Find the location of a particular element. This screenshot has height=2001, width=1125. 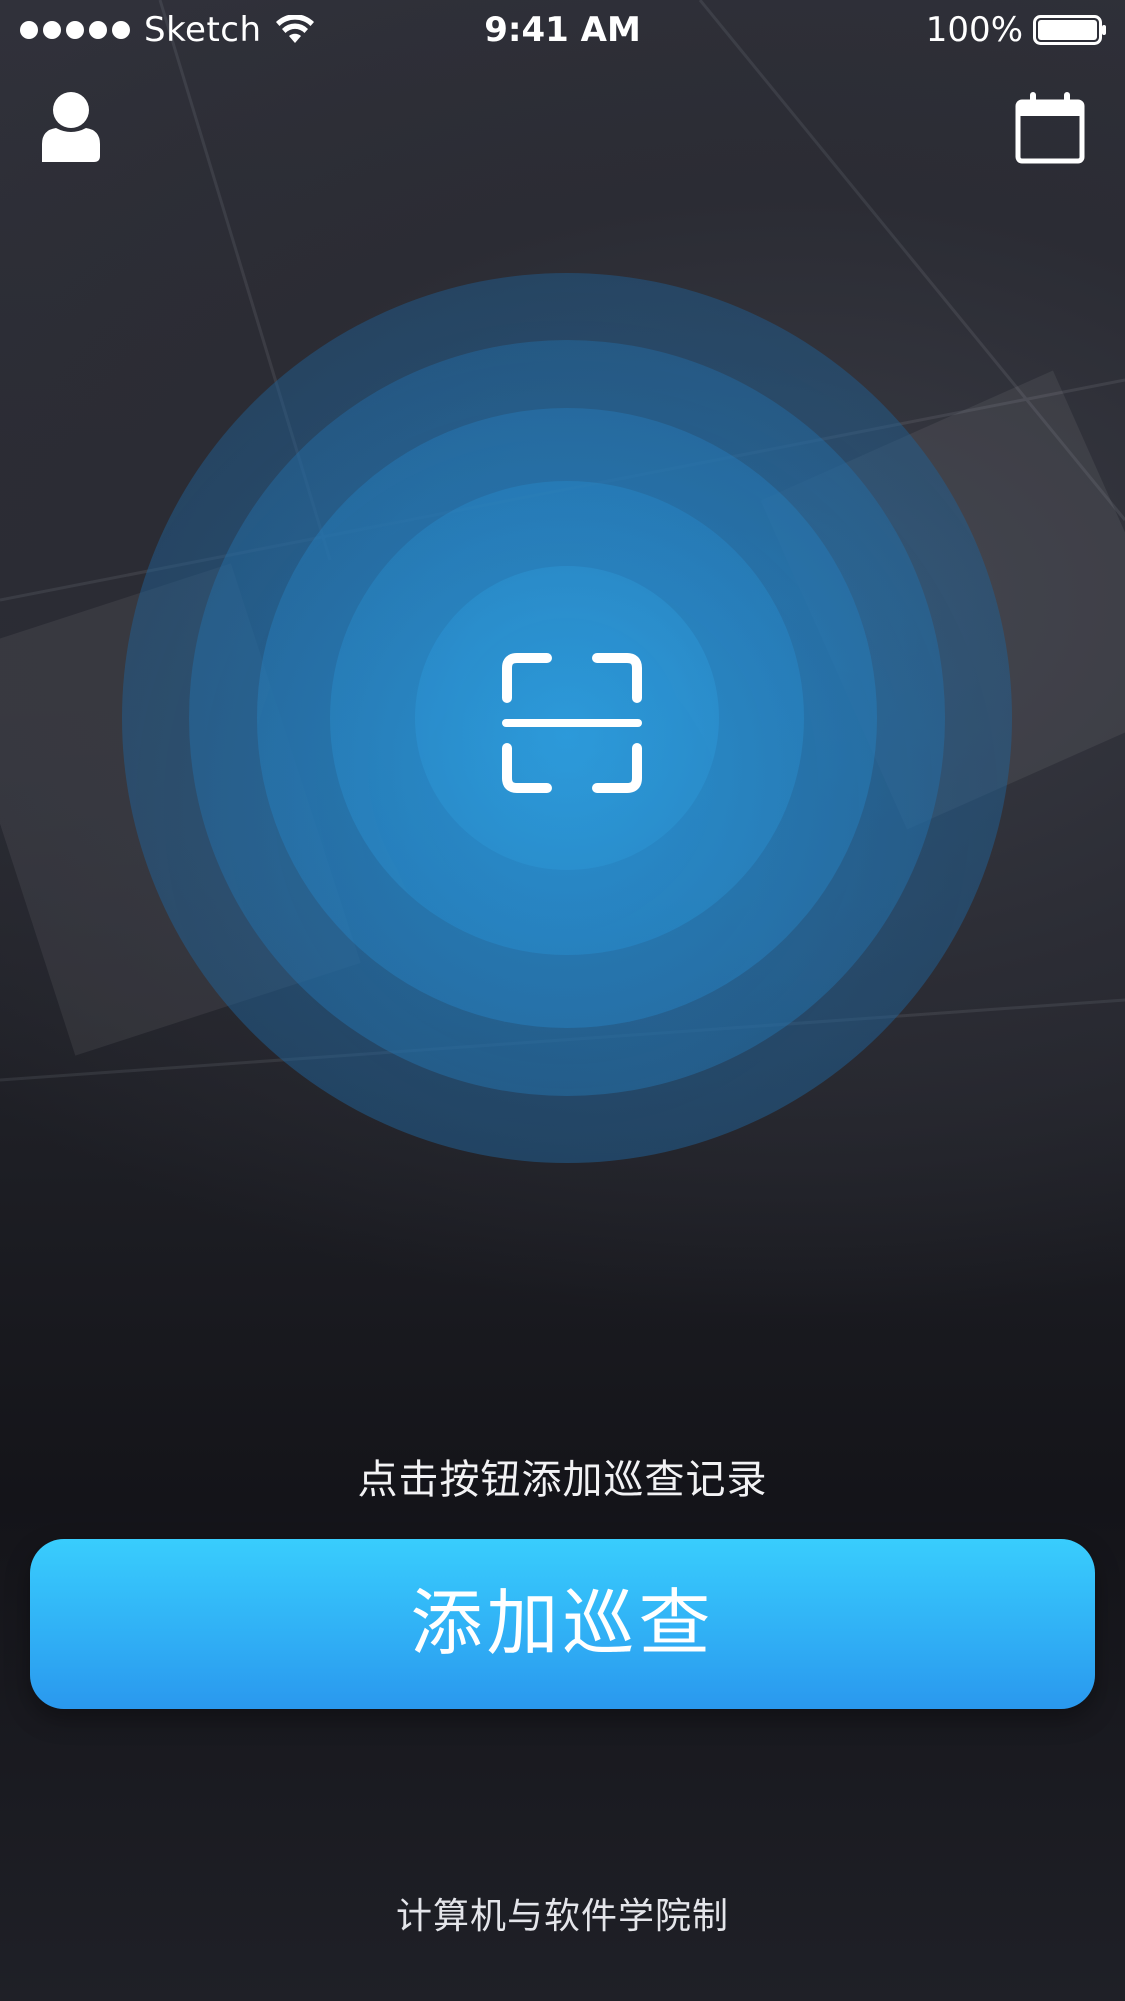

add-inspection-button: 添加巡查 is located at coordinates (562, 1624).